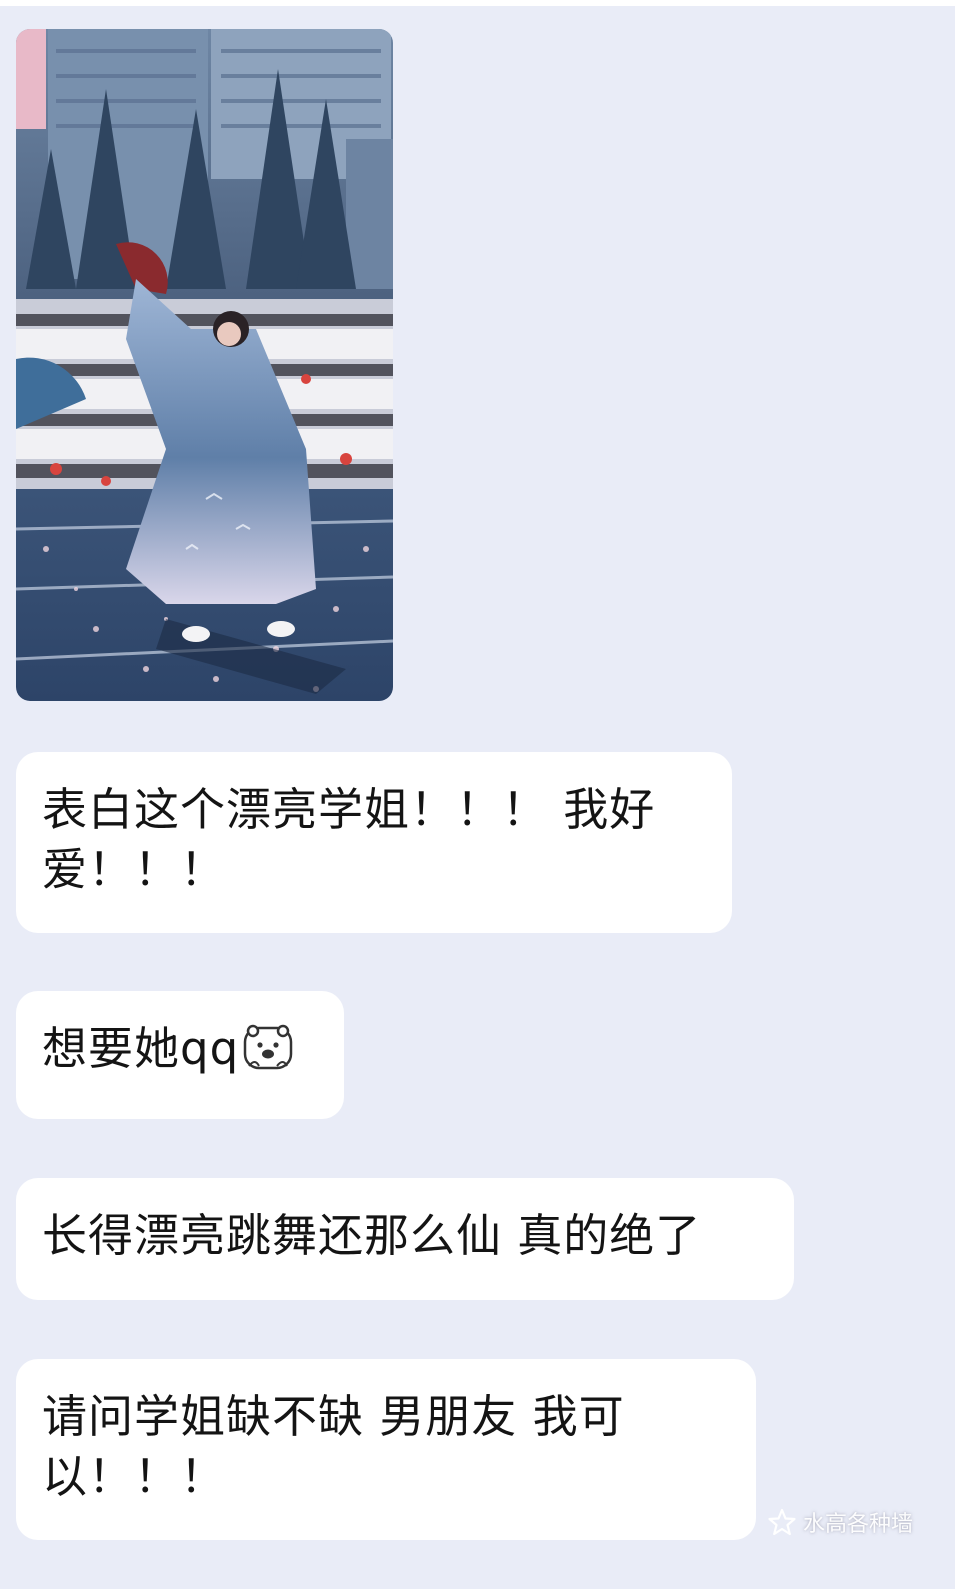  Describe the element at coordinates (782, 1522) in the screenshot. I see `star-logo-icon` at that location.